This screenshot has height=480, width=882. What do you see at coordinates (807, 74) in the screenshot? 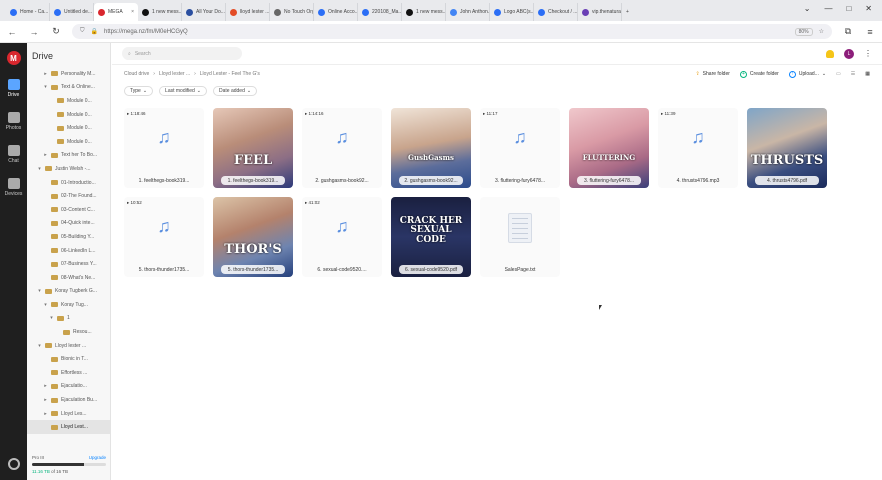
I see `upload-button: ↑ Upload... ⌄` at bounding box center [807, 74].